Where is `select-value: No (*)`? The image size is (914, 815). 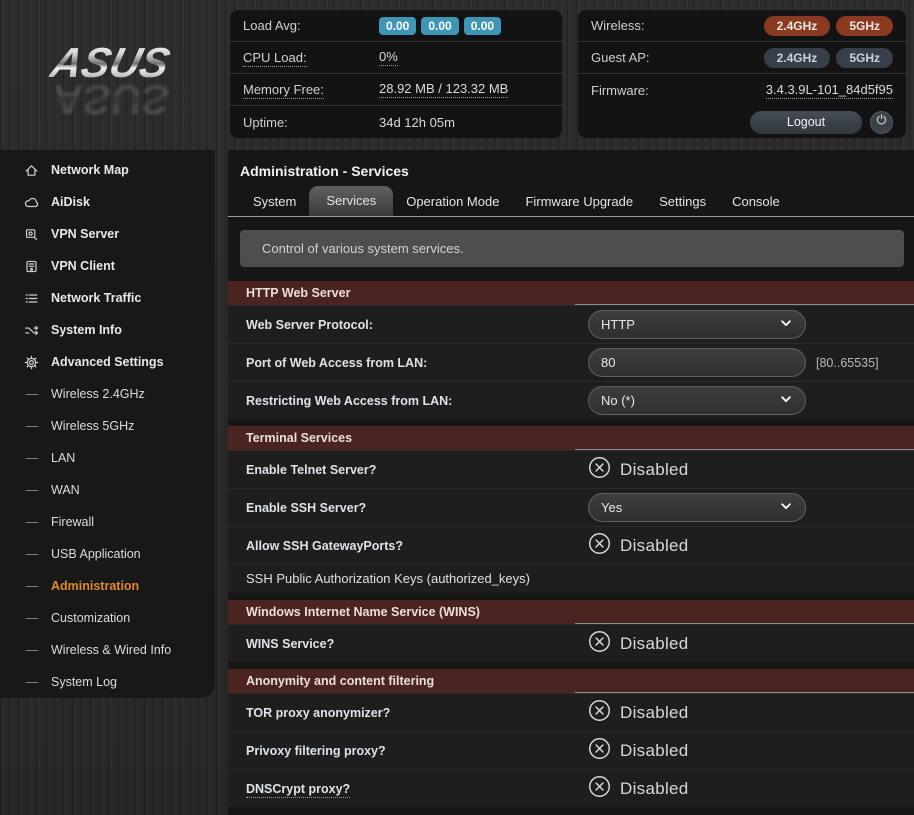 select-value: No (*) is located at coordinates (618, 400).